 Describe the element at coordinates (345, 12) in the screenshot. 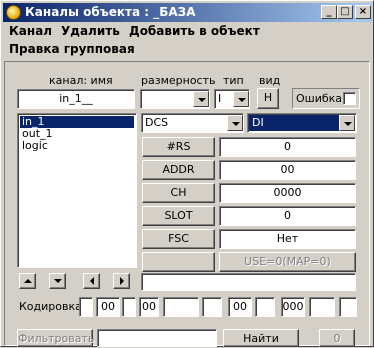

I see `maximize-button: □` at that location.